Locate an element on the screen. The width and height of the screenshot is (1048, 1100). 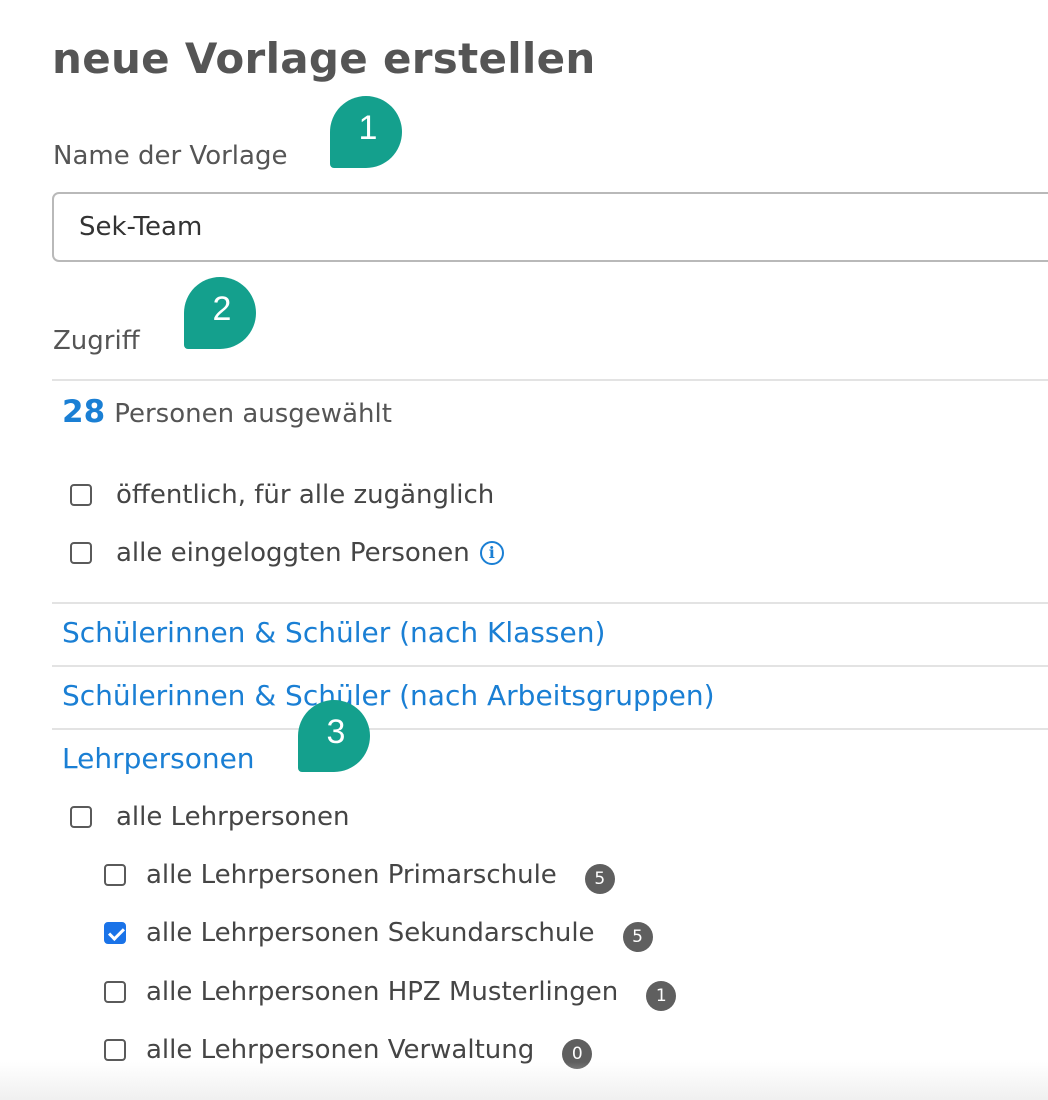
teacher-group-option: alle Lehrpersonen Verwaltung 0 is located at coordinates (348, 1052).